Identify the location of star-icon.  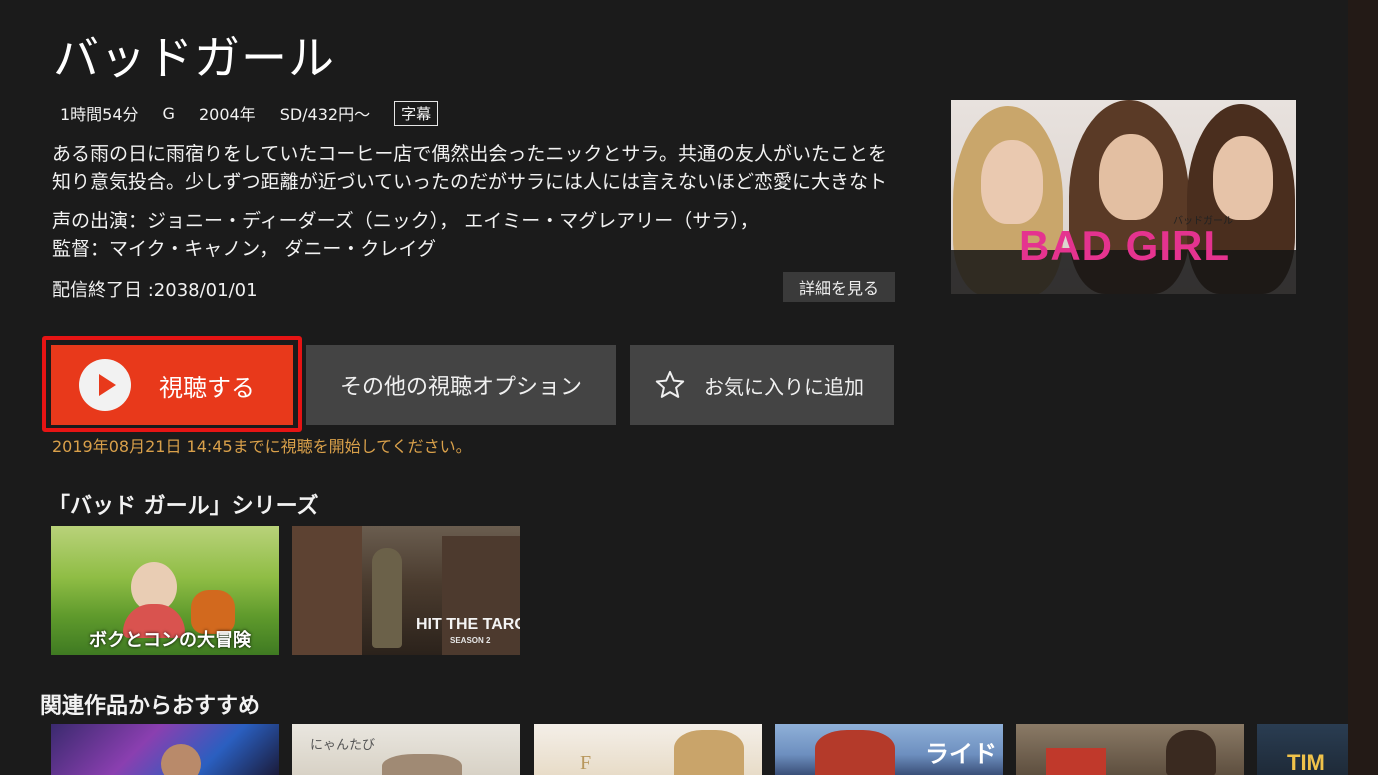
(670, 385).